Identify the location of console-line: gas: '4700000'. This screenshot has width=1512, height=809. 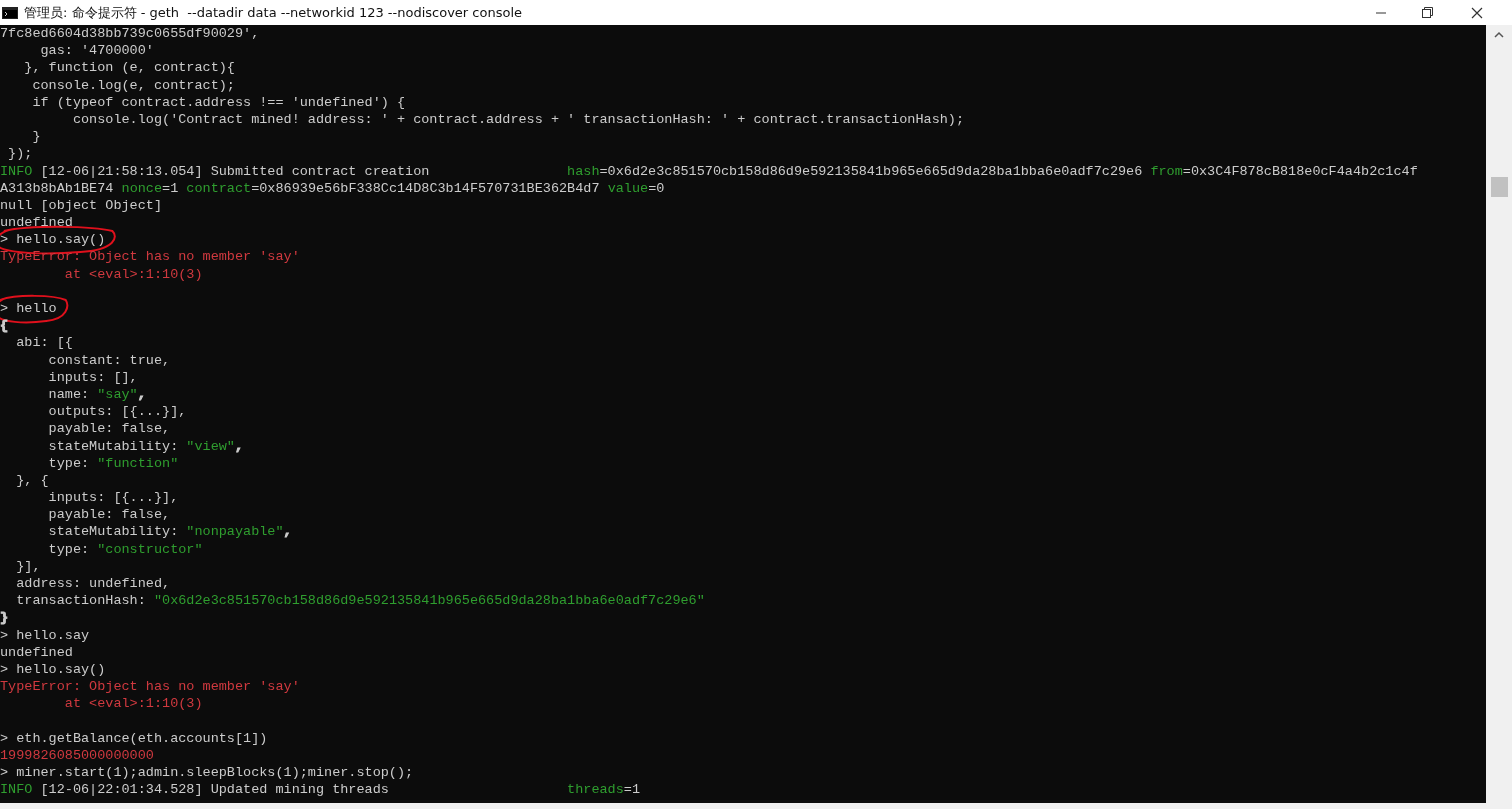
(96, 51).